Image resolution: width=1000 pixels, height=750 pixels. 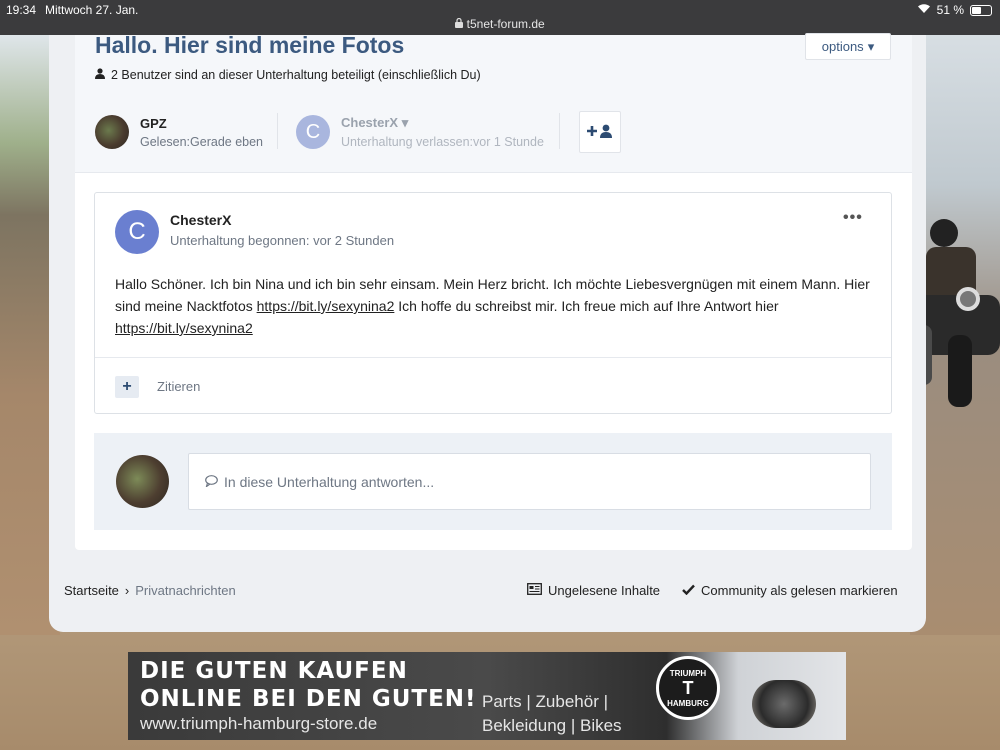 What do you see at coordinates (185, 590) in the screenshot?
I see `breadcrumb-current: Privatnachrichten` at bounding box center [185, 590].